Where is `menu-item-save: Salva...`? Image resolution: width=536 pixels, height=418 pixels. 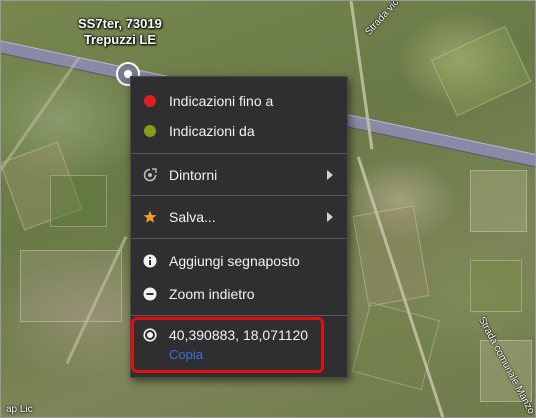 menu-item-save: Salva... is located at coordinates (239, 217).